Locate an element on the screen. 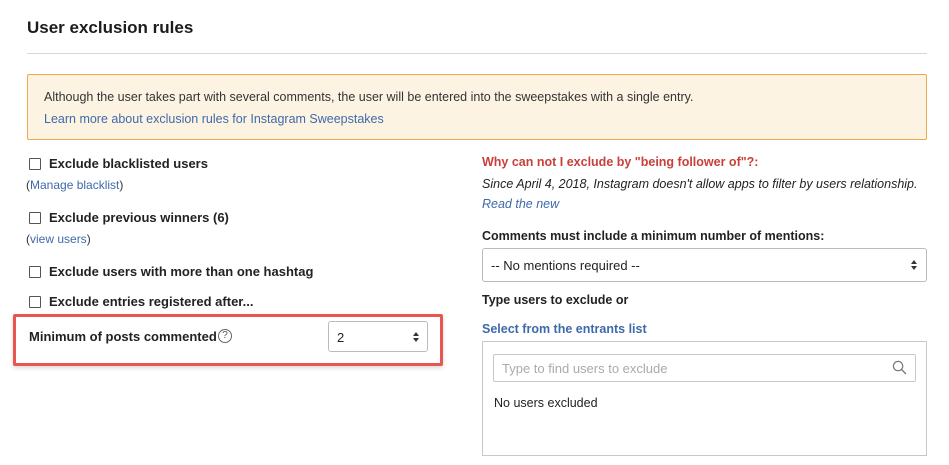 The image size is (949, 465). exclude-blacklisted-checkbox is located at coordinates (35, 163).